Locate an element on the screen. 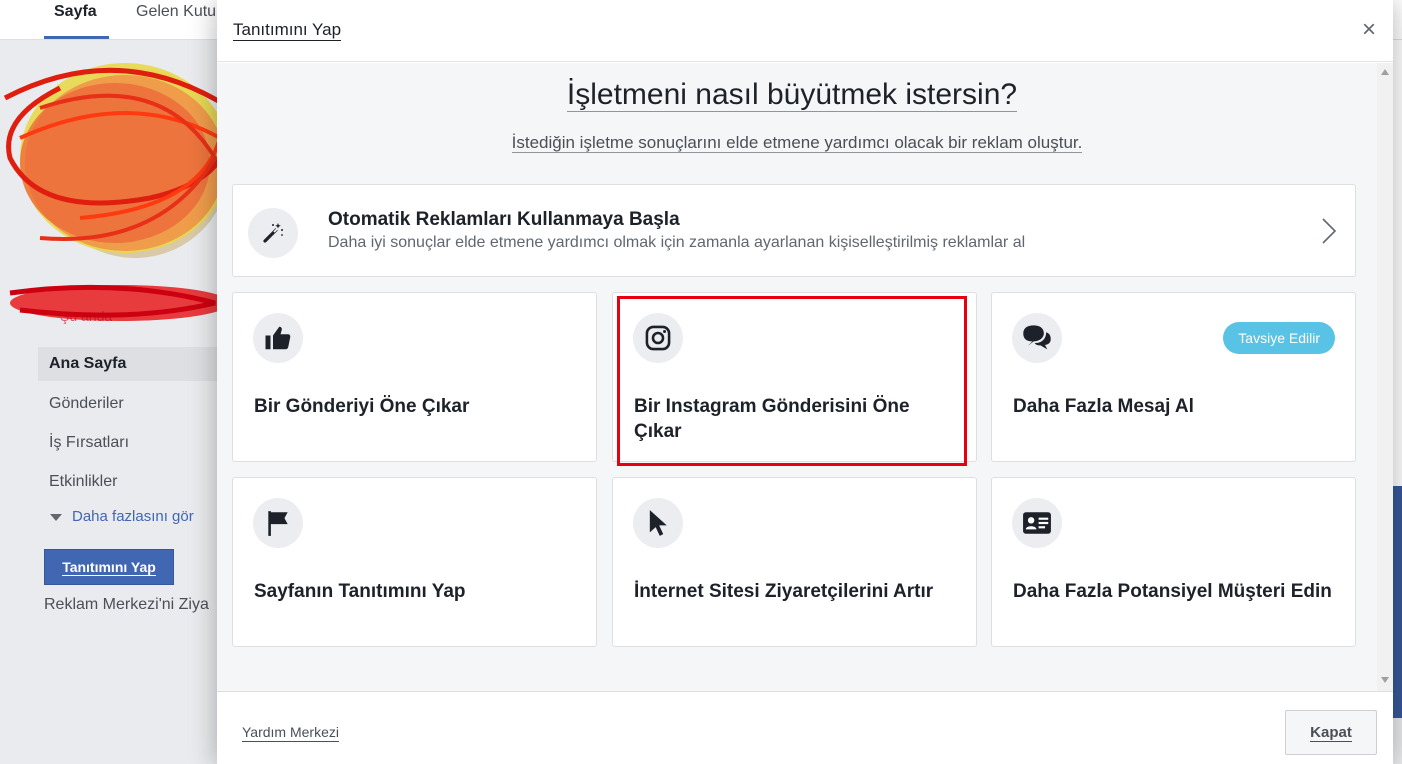  boost-post-label: Bir Gönderiyi Öne Çıkar is located at coordinates (362, 406).